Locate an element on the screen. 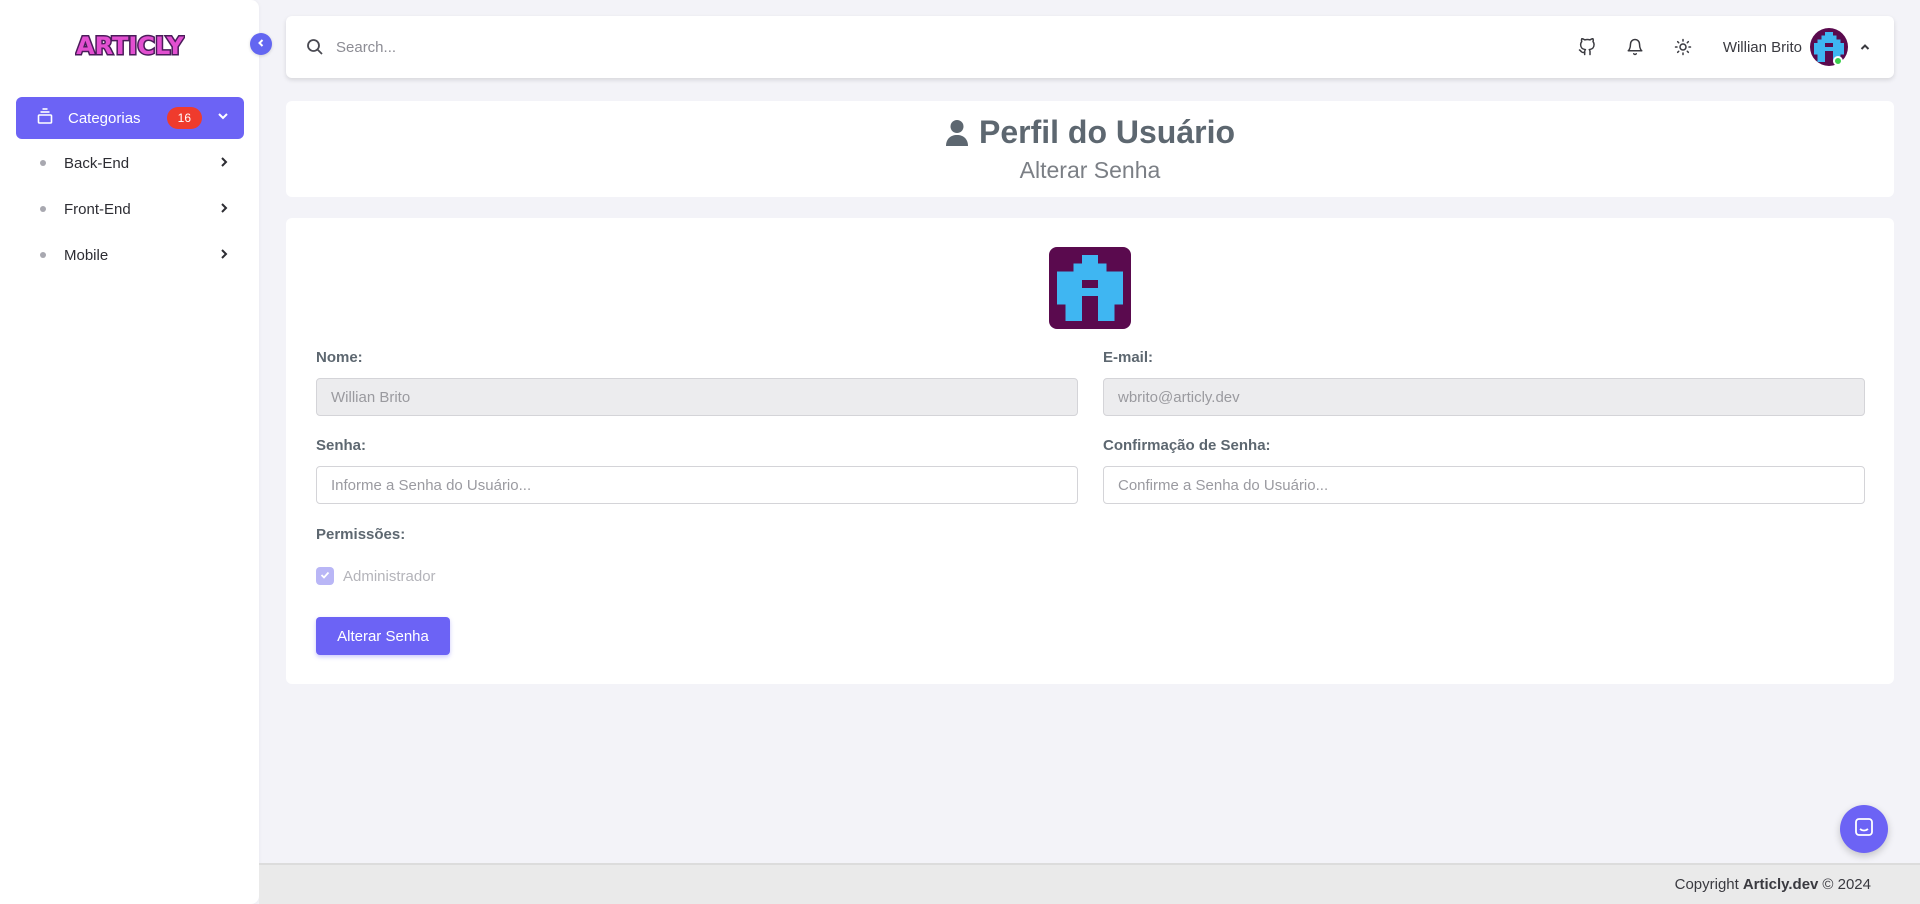  chevron-up-icon is located at coordinates (1865, 47).